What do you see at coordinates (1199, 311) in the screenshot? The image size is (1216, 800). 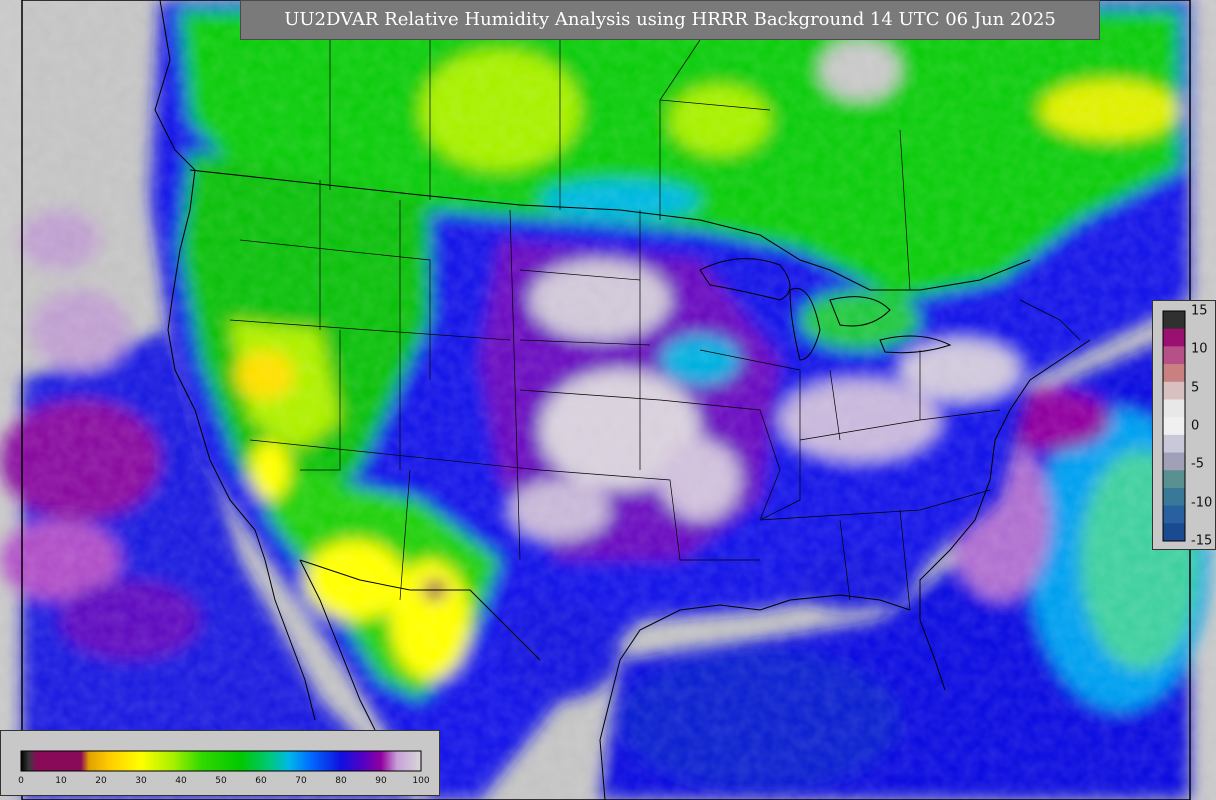 I see `difference-colorbar-tick: 15` at bounding box center [1199, 311].